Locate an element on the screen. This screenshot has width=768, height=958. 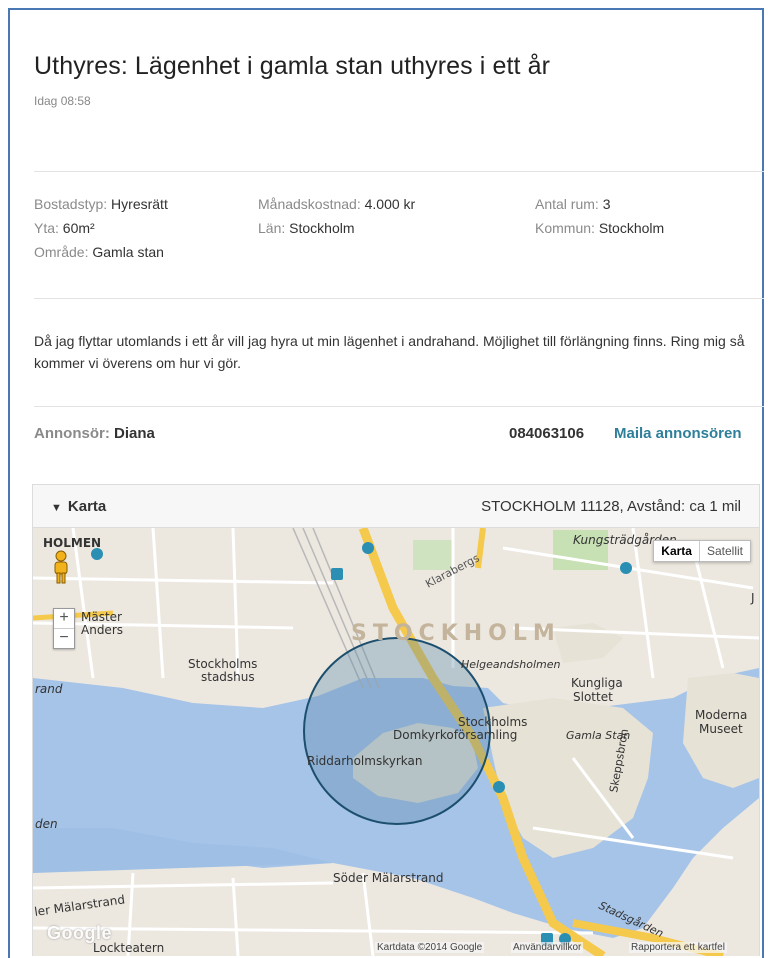
detail-label: Område: is located at coordinates (61, 252).